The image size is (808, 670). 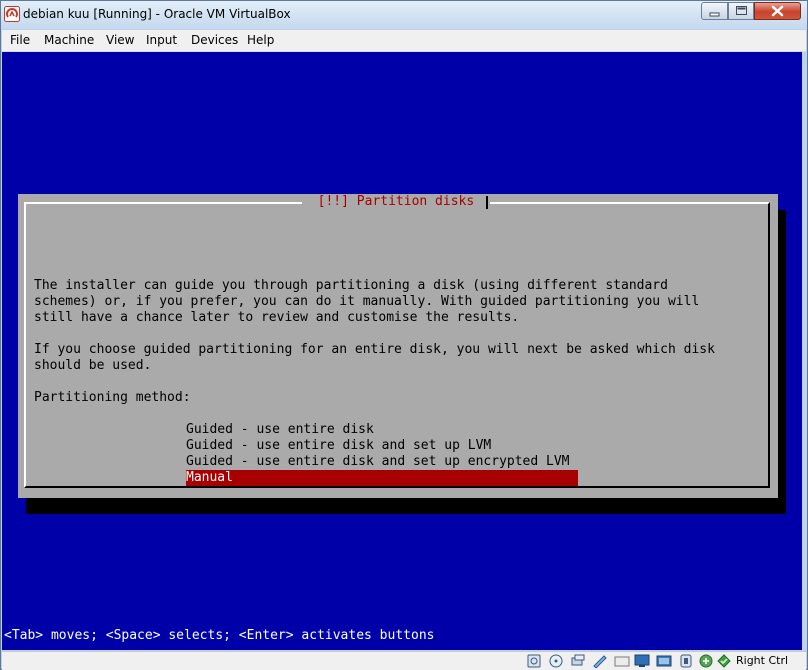 What do you see at coordinates (93, 365) in the screenshot?
I see `guided-info-line-2: should be used.` at bounding box center [93, 365].